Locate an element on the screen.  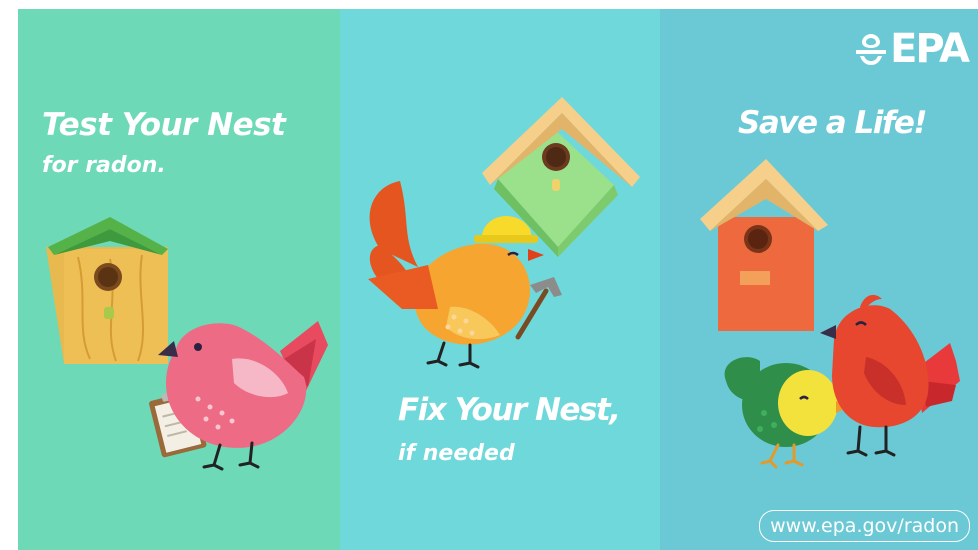
epa-logo: EPA is located at coordinates (911, 49).